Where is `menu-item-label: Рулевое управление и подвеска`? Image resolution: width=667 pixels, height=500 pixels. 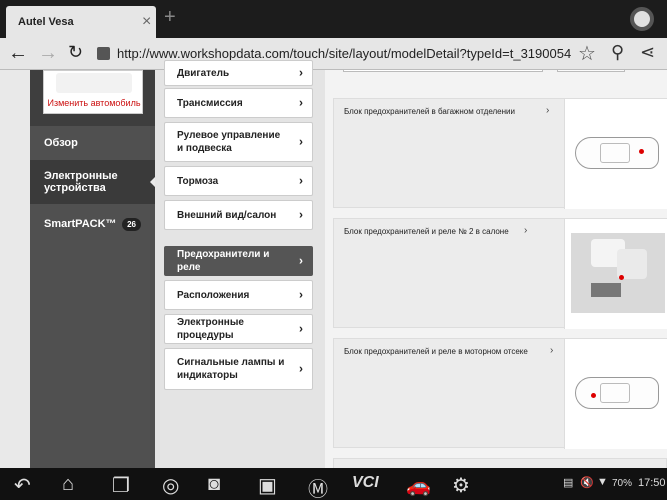
menu-item-label: Рулевое управление и подвеска is located at coordinates (229, 142).